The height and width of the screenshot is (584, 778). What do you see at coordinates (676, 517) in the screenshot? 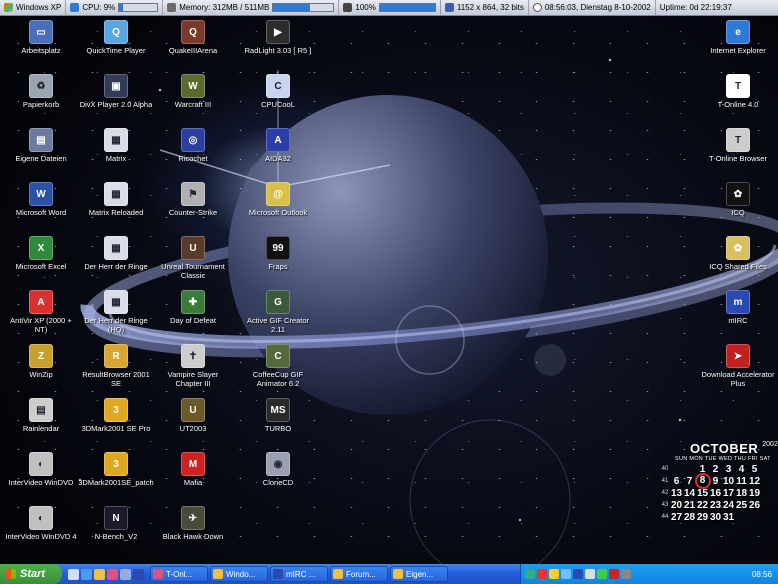
I see `calendar-day: 27` at bounding box center [676, 517].